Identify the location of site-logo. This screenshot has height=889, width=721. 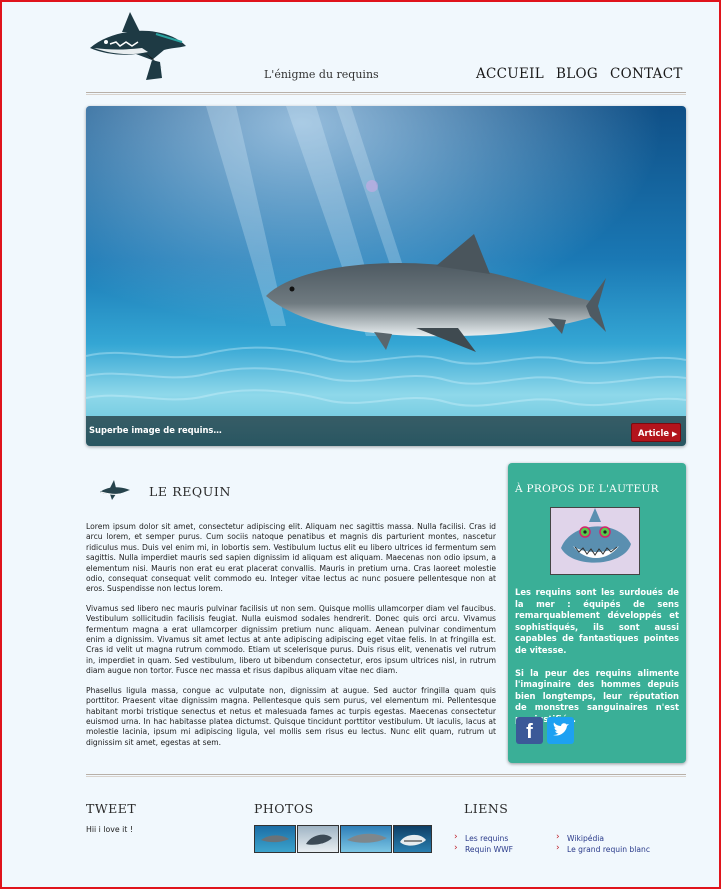
(138, 47).